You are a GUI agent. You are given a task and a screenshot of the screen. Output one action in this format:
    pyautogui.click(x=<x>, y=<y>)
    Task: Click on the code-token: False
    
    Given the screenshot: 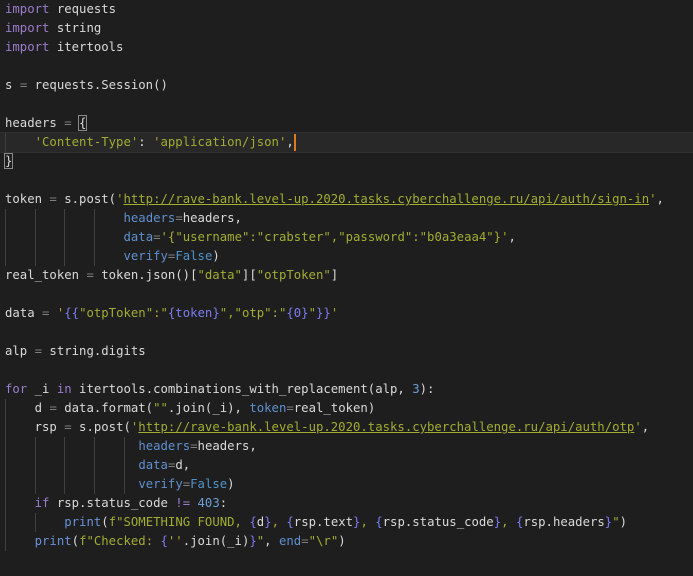 What is the action you would take?
    pyautogui.click(x=209, y=484)
    